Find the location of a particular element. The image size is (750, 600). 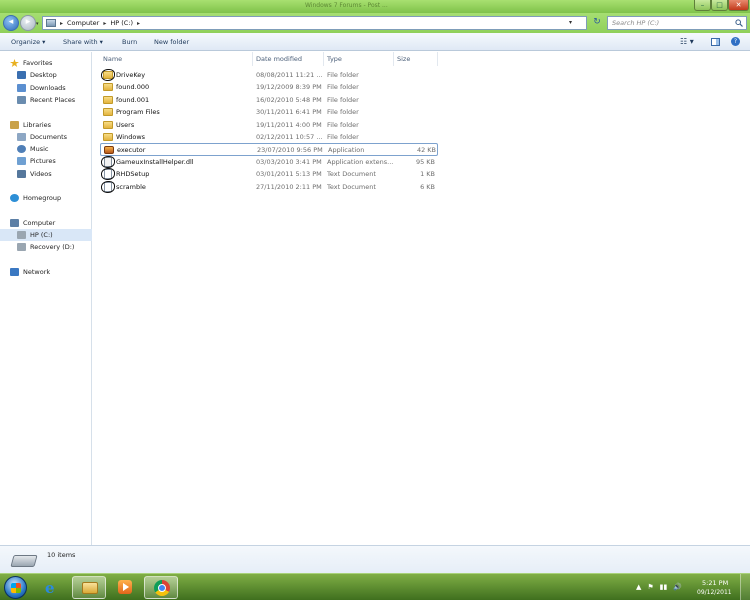

help-button: ? is located at coordinates (735, 41).